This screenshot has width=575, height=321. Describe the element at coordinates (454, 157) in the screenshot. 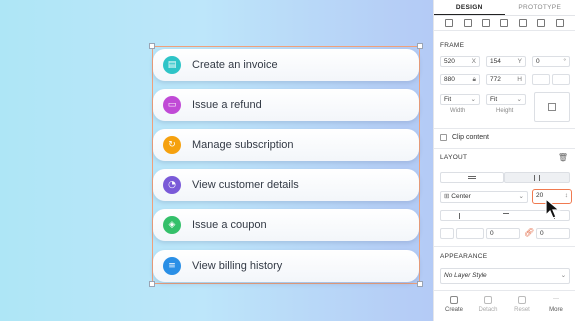

I see `layout-section-title: LAYOUT` at that location.